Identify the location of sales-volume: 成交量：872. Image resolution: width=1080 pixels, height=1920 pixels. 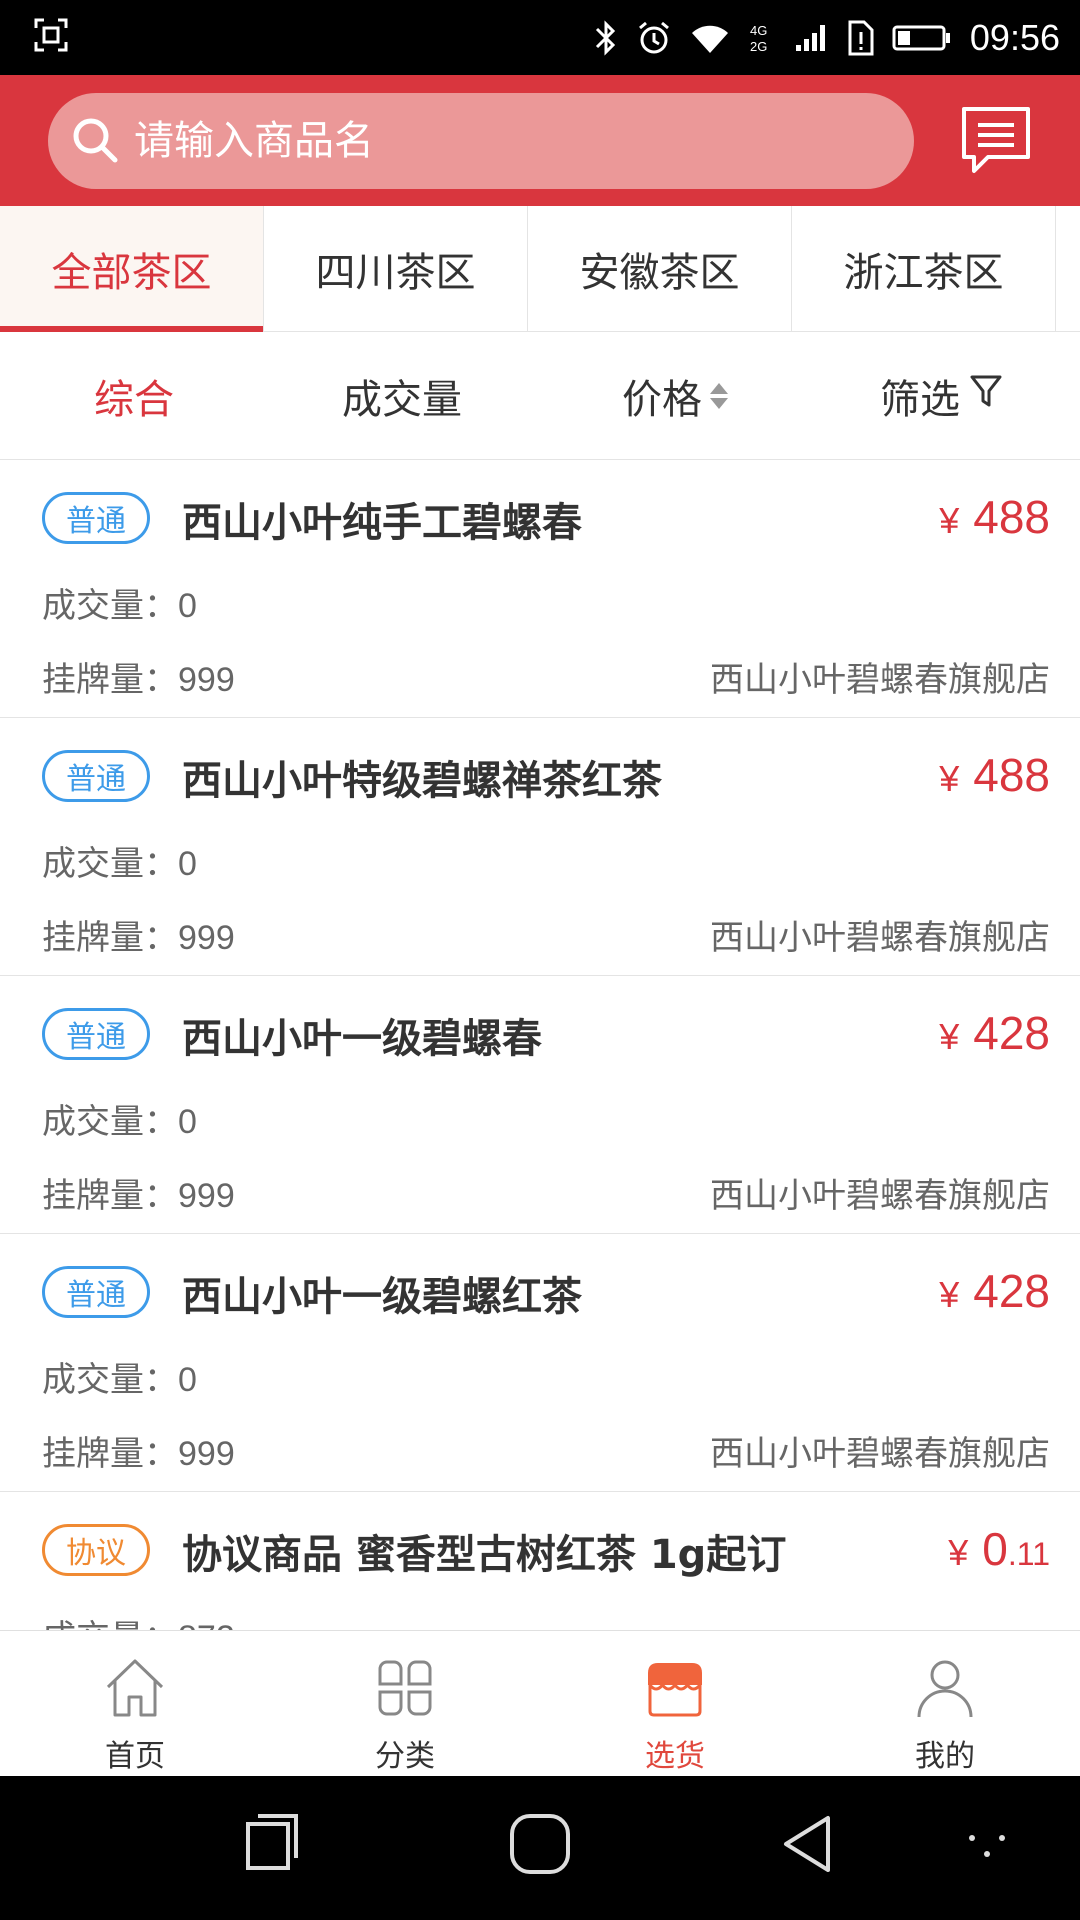
(138, 1620).